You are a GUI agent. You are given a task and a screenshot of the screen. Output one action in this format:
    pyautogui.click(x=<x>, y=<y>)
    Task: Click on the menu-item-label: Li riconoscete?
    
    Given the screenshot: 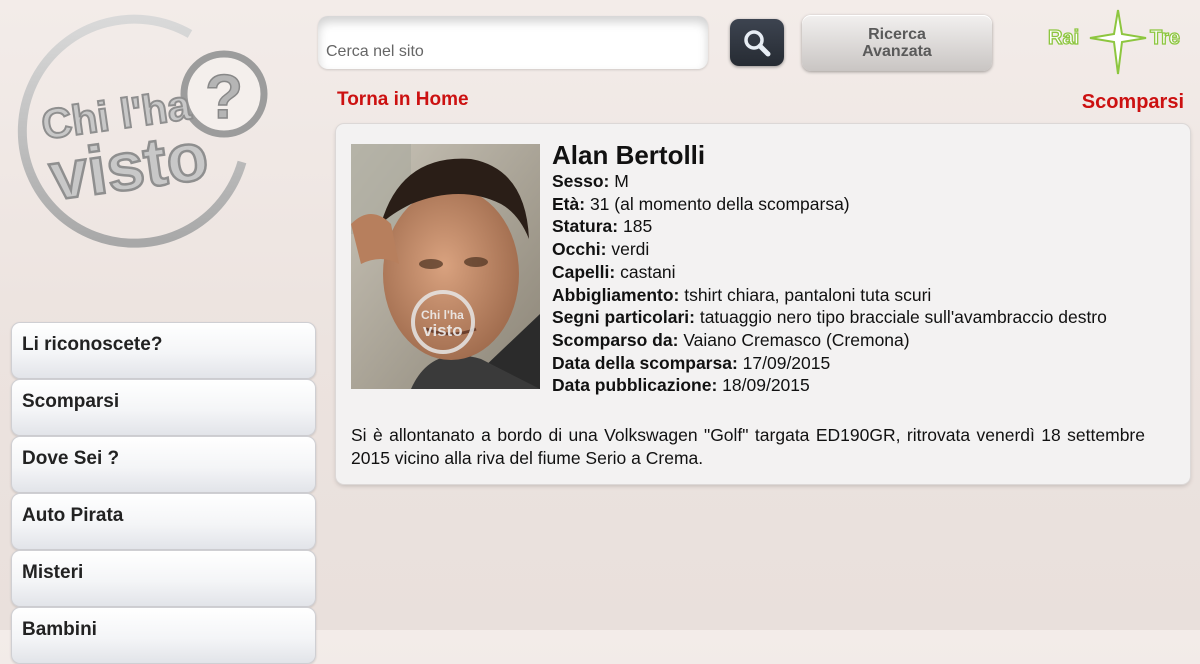 What is the action you would take?
    pyautogui.click(x=92, y=344)
    